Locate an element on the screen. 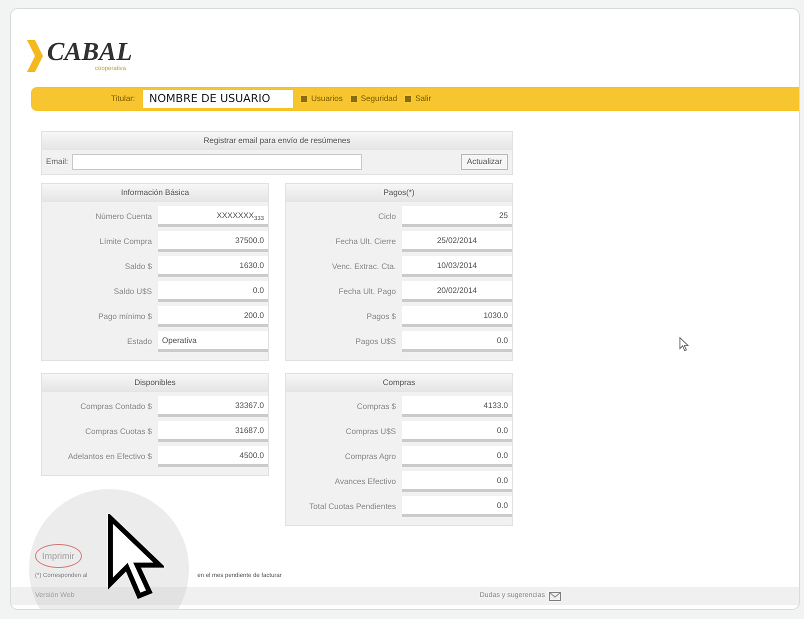 This screenshot has width=804, height=619. menu-link: Salir is located at coordinates (418, 99).